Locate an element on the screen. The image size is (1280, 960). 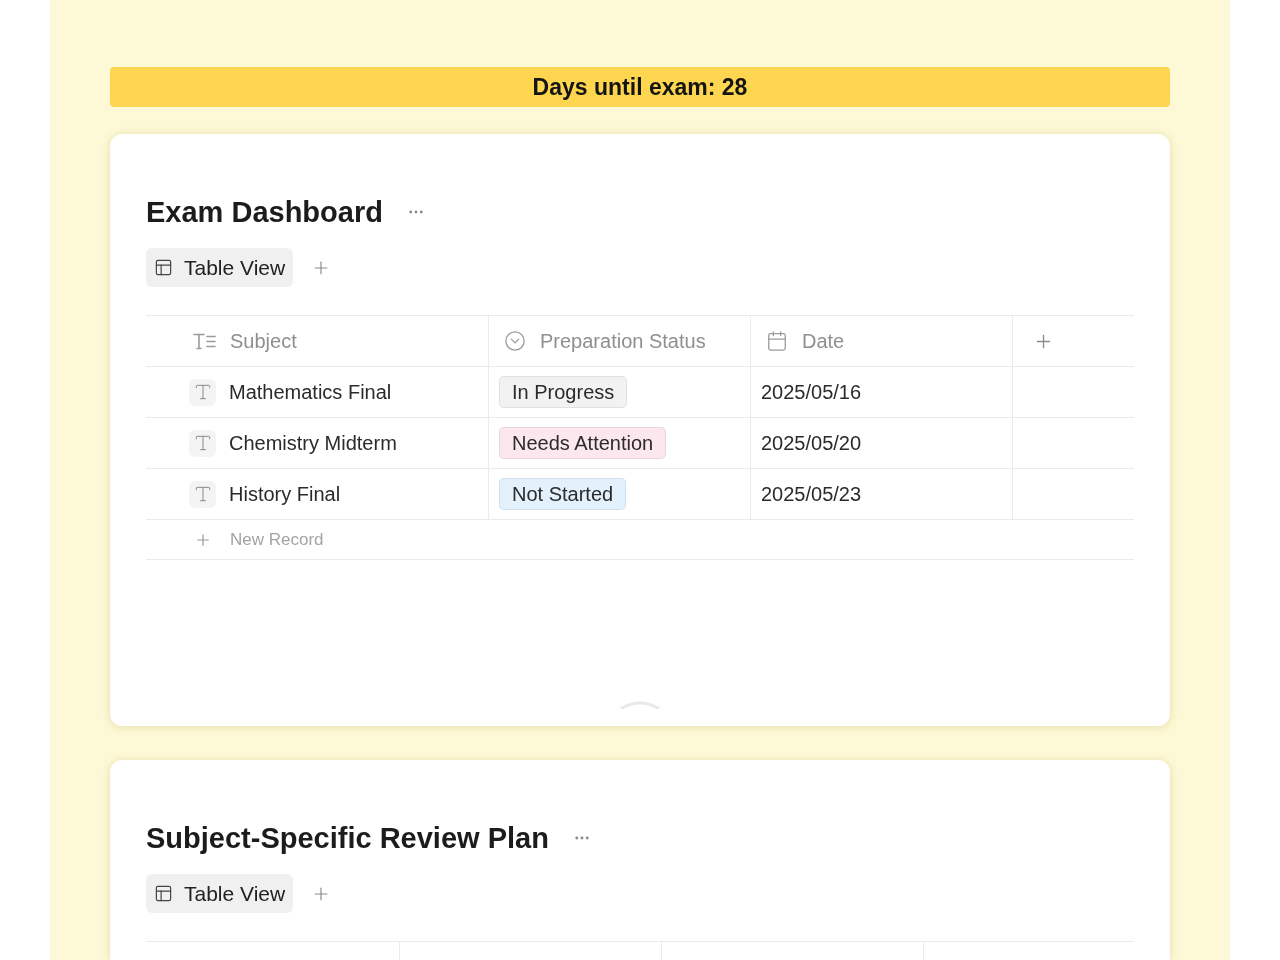
table-cell-text: Chemistry Midterm is located at coordinates (313, 443).